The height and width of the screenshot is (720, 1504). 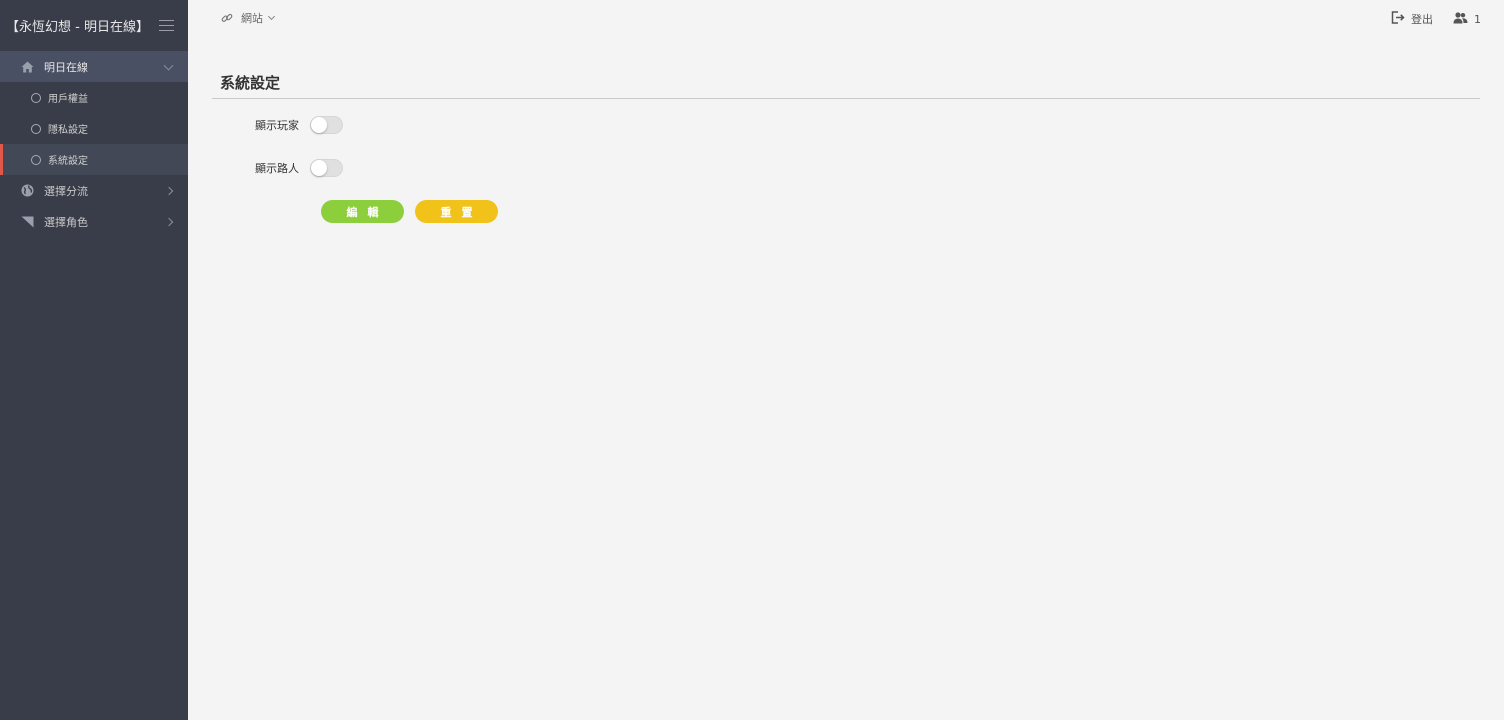 I want to click on show-players-toggle, so click(x=326, y=125).